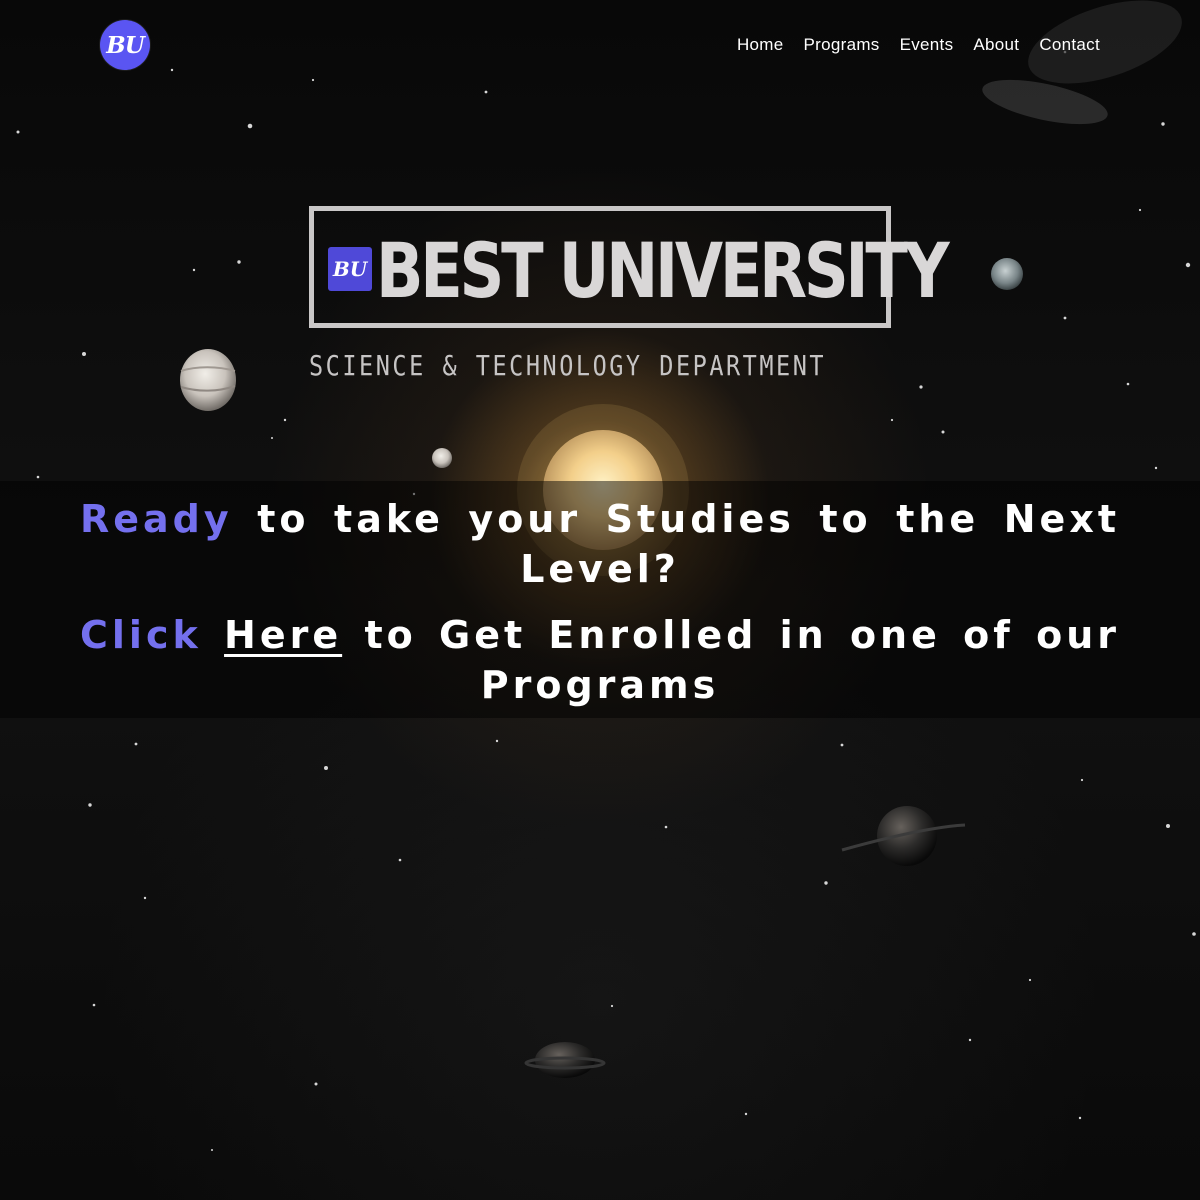  I want to click on enroll-rest: to Get Enrolled in one of our Programs, so click(742, 660).